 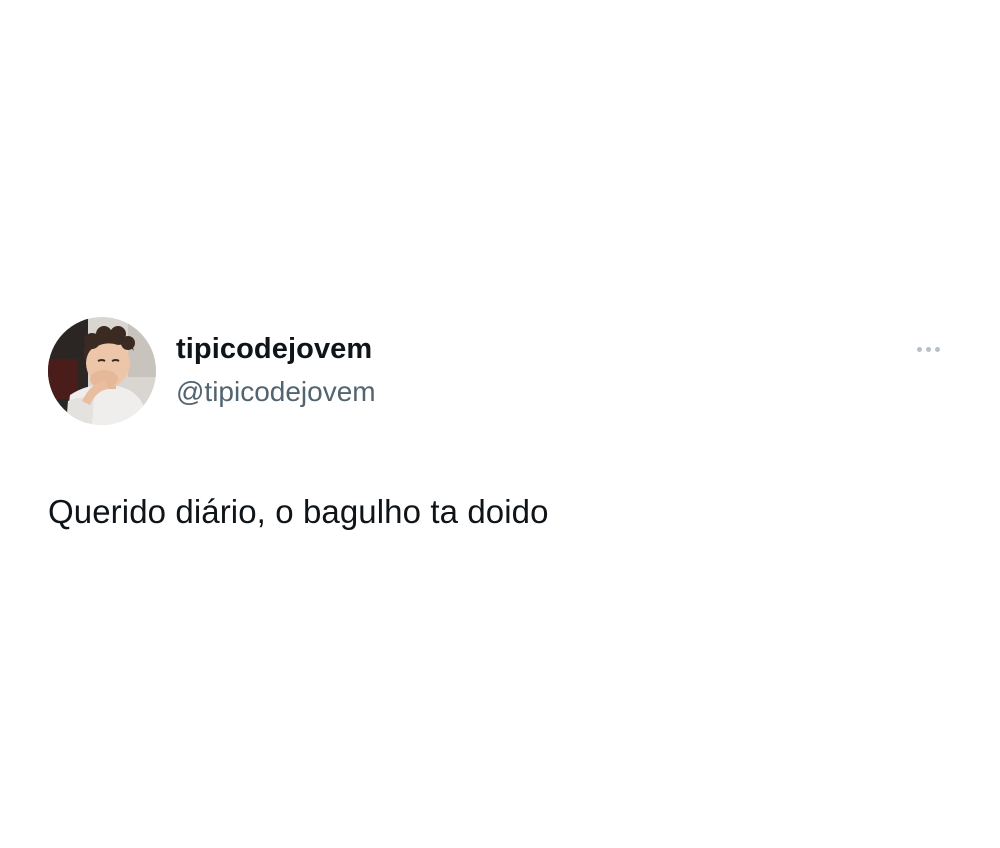 I want to click on more-options-button, so click(x=928, y=349).